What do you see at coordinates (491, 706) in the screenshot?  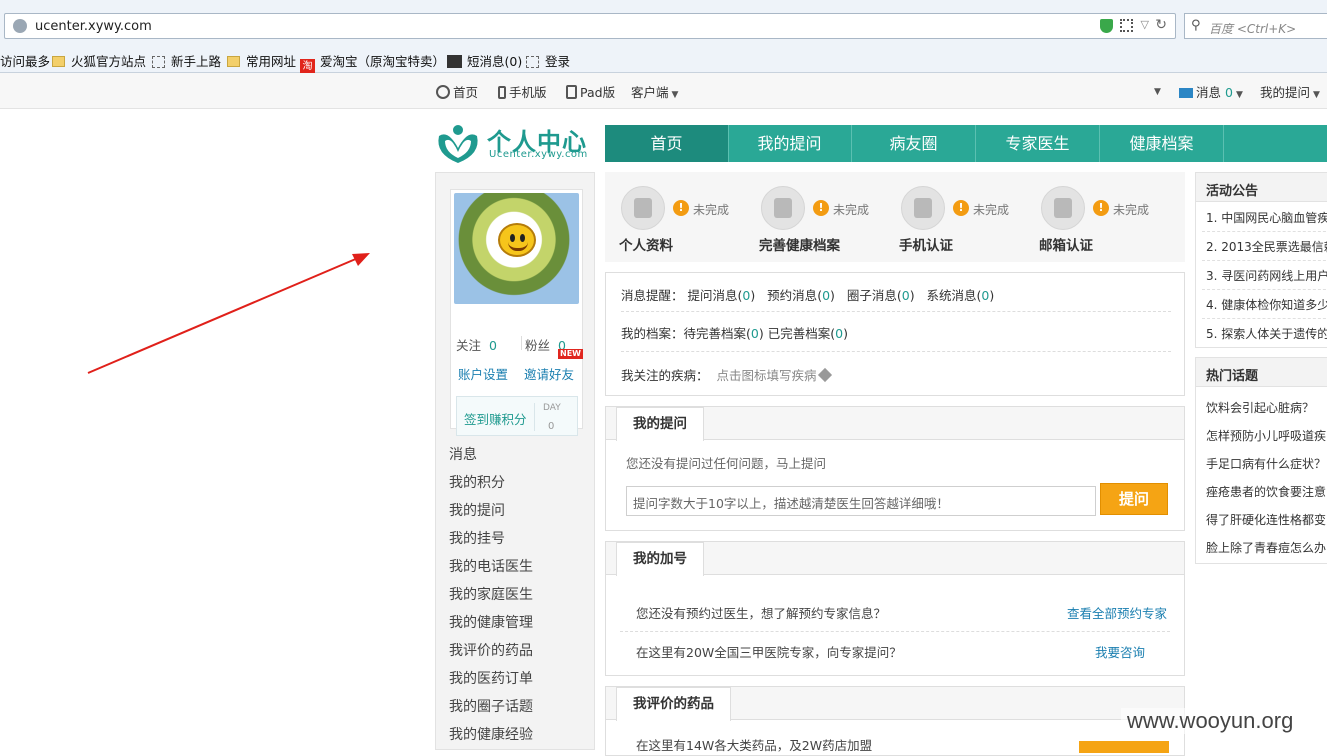 I see `sidebar-item-circle-topics: 我的圈子话题` at bounding box center [491, 706].